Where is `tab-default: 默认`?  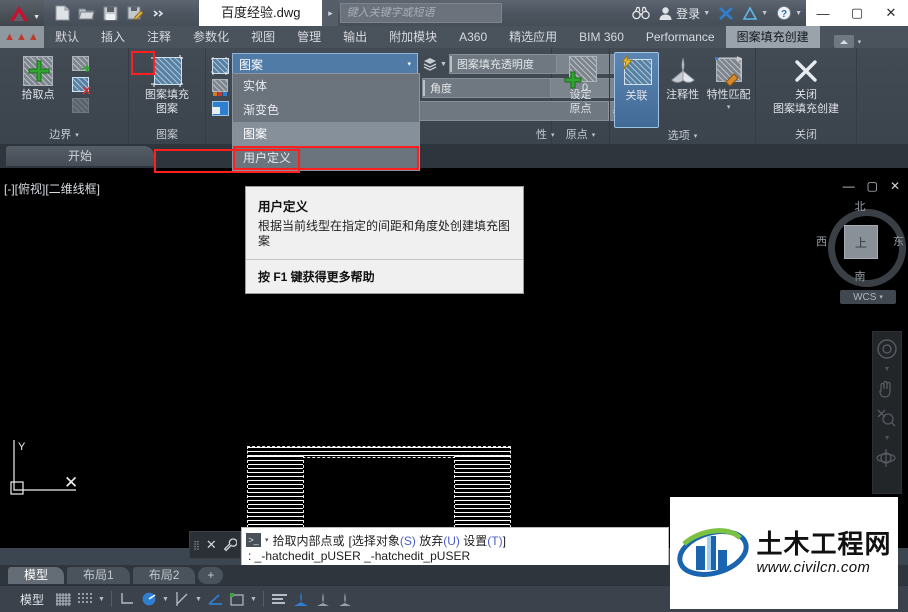 tab-default: 默认 is located at coordinates (67, 37).